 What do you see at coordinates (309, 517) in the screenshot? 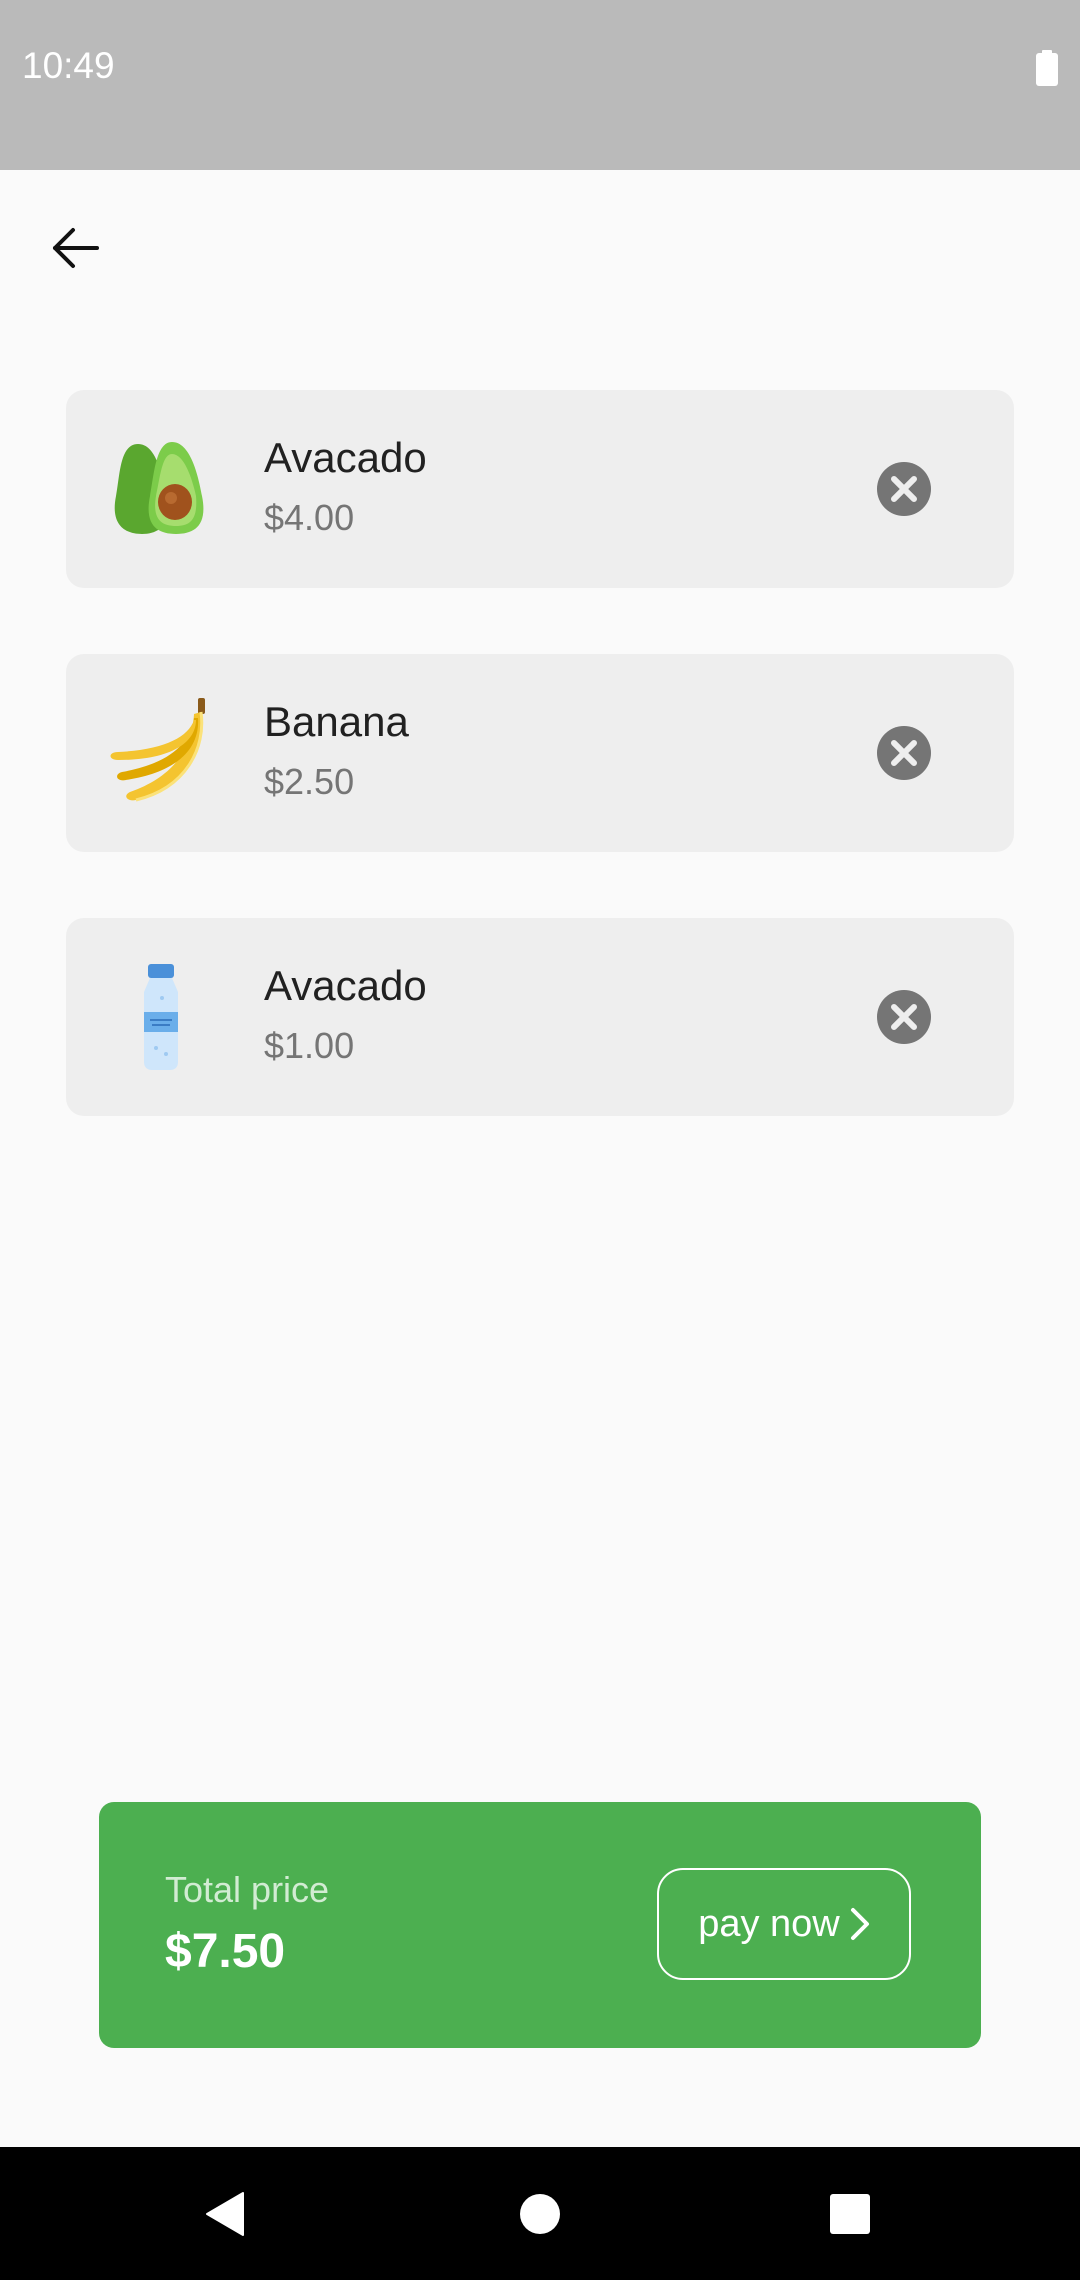
I see `item-price: $4.00` at bounding box center [309, 517].